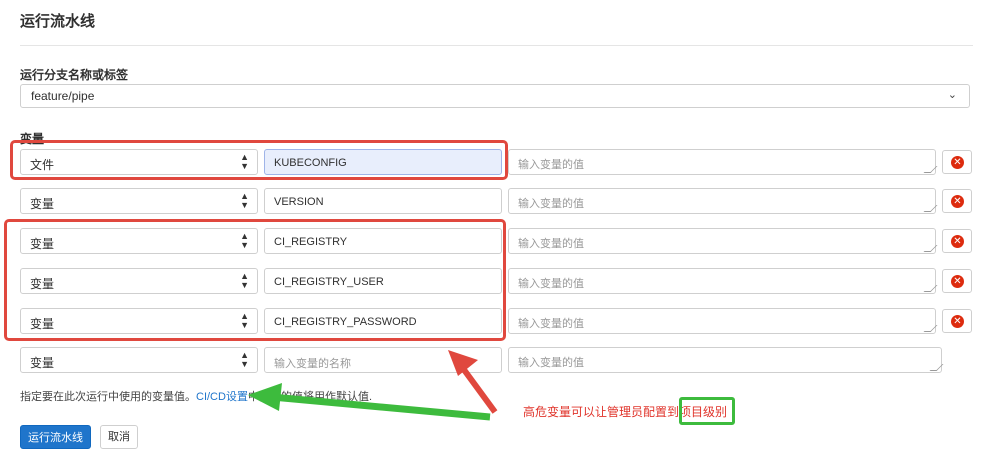 The height and width of the screenshot is (462, 1000). What do you see at coordinates (601, 412) in the screenshot?
I see `annotation-prefix: 高危变量可以让管理员配置到` at bounding box center [601, 412].